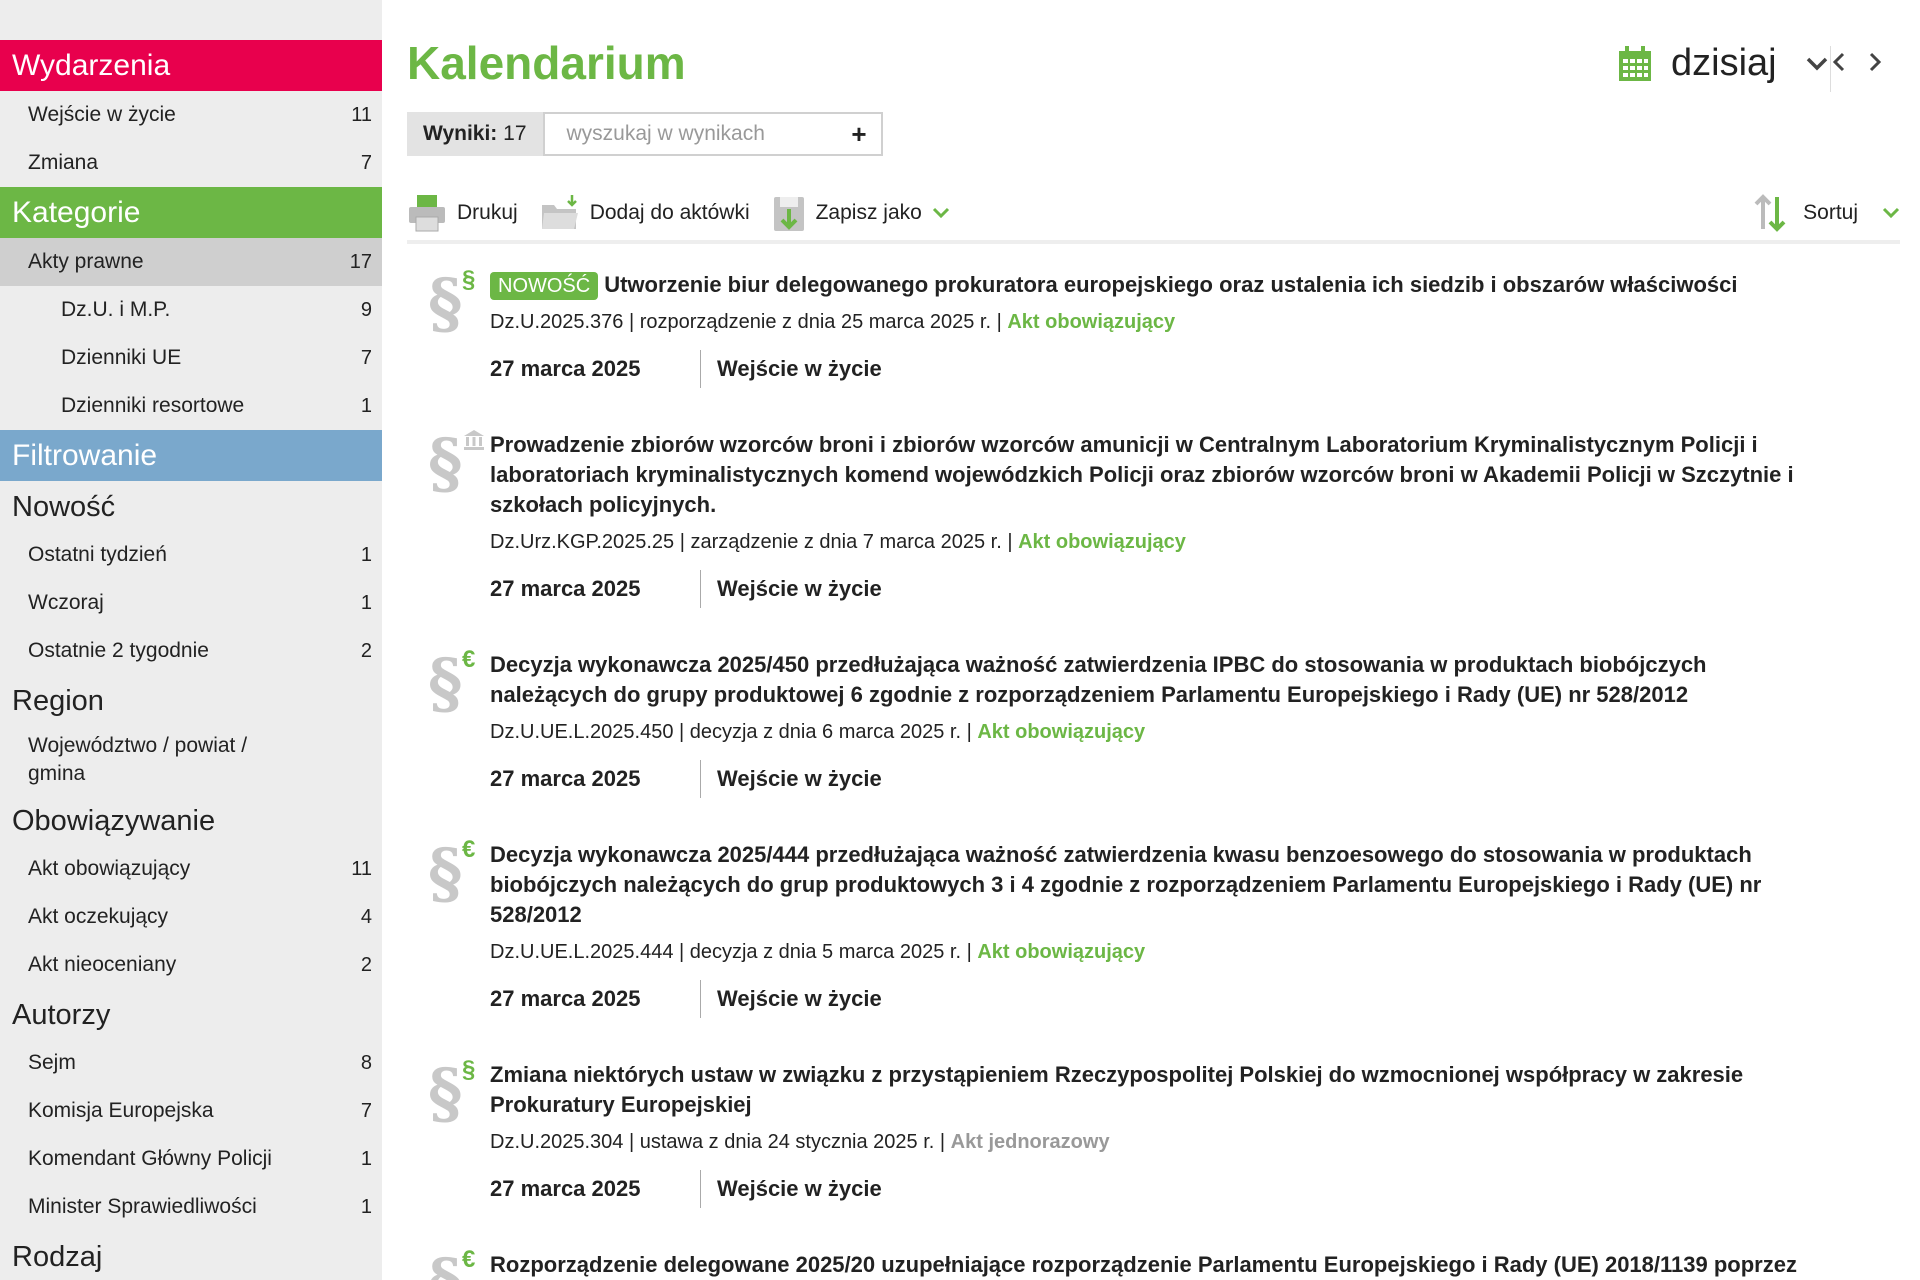 The height and width of the screenshot is (1280, 1920). I want to click on sidebar-item-label: Akt obowiązujący, so click(109, 868).